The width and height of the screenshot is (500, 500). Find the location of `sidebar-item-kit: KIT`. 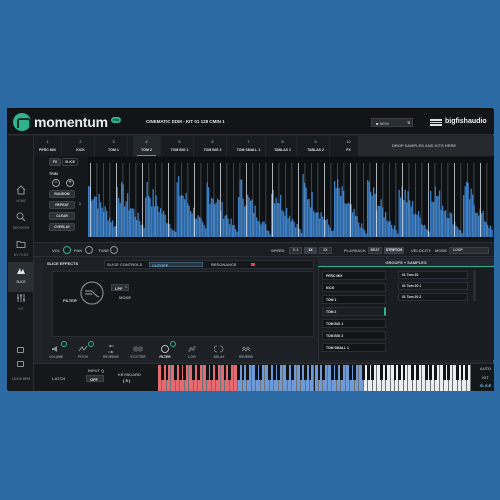

sidebar-item-kit: KIT is located at coordinates (21, 304).